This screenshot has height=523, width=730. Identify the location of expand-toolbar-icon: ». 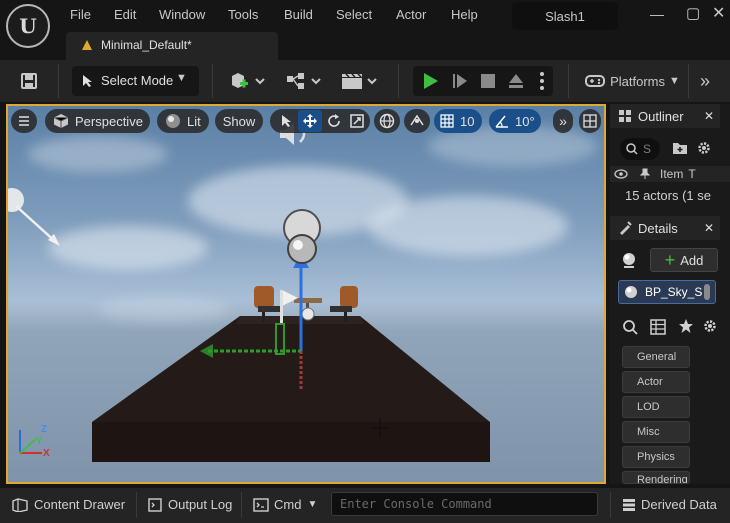
(705, 81).